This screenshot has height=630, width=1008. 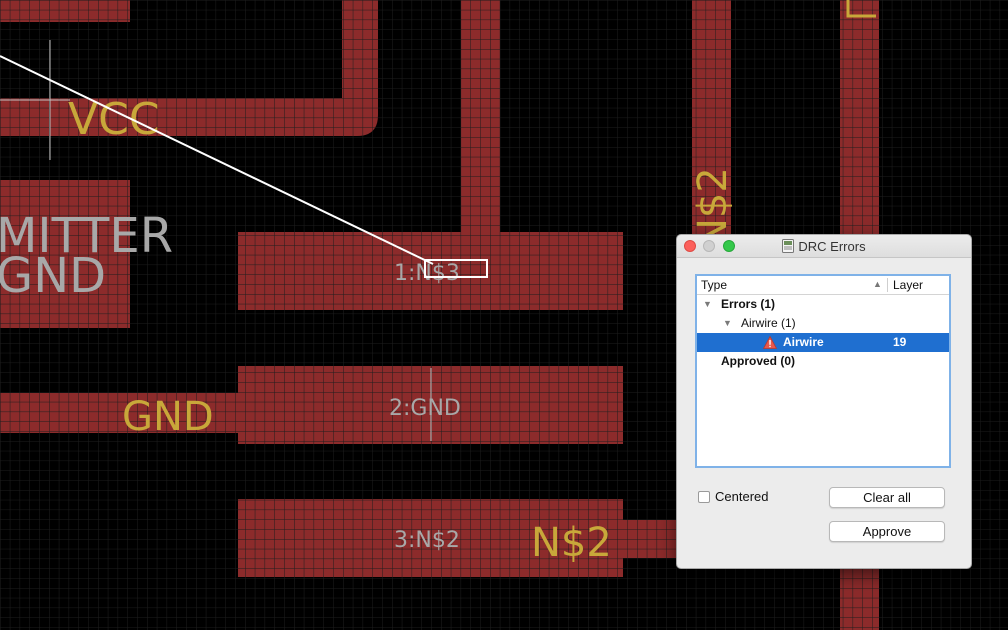 I want to click on airwire-error-layer: 19, so click(x=900, y=342).